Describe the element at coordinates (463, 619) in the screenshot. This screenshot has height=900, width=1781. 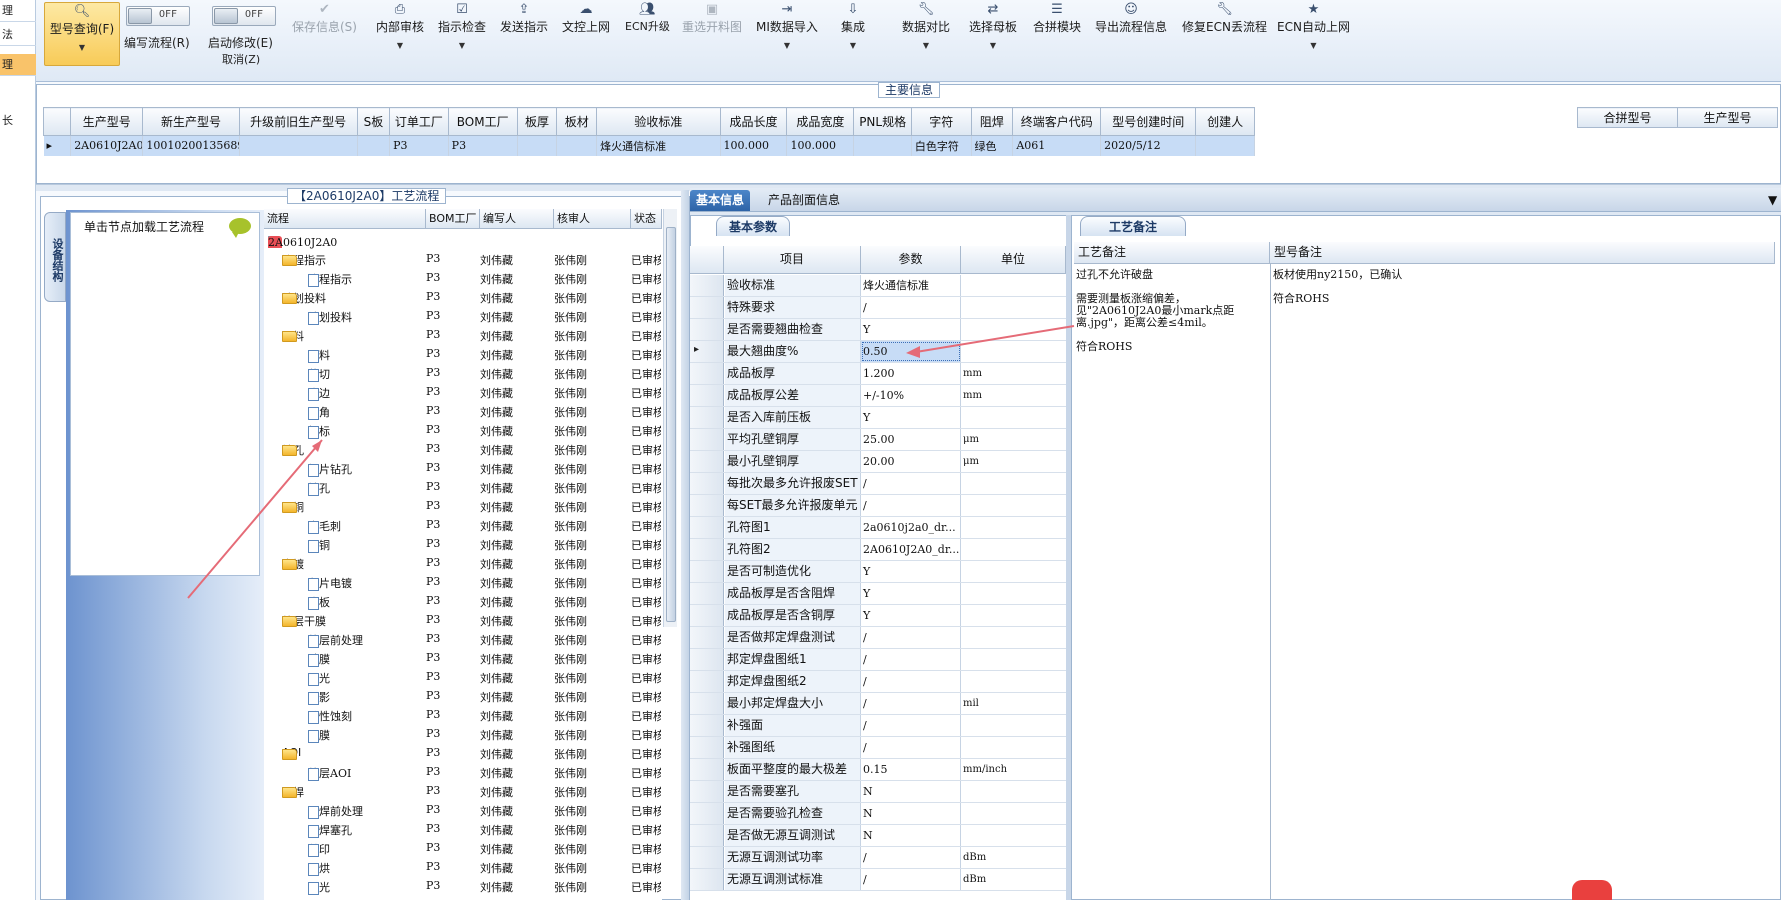
I see `tree-row: −外层干膜 P3 刘伟藏 张伟刚 已审核` at that location.